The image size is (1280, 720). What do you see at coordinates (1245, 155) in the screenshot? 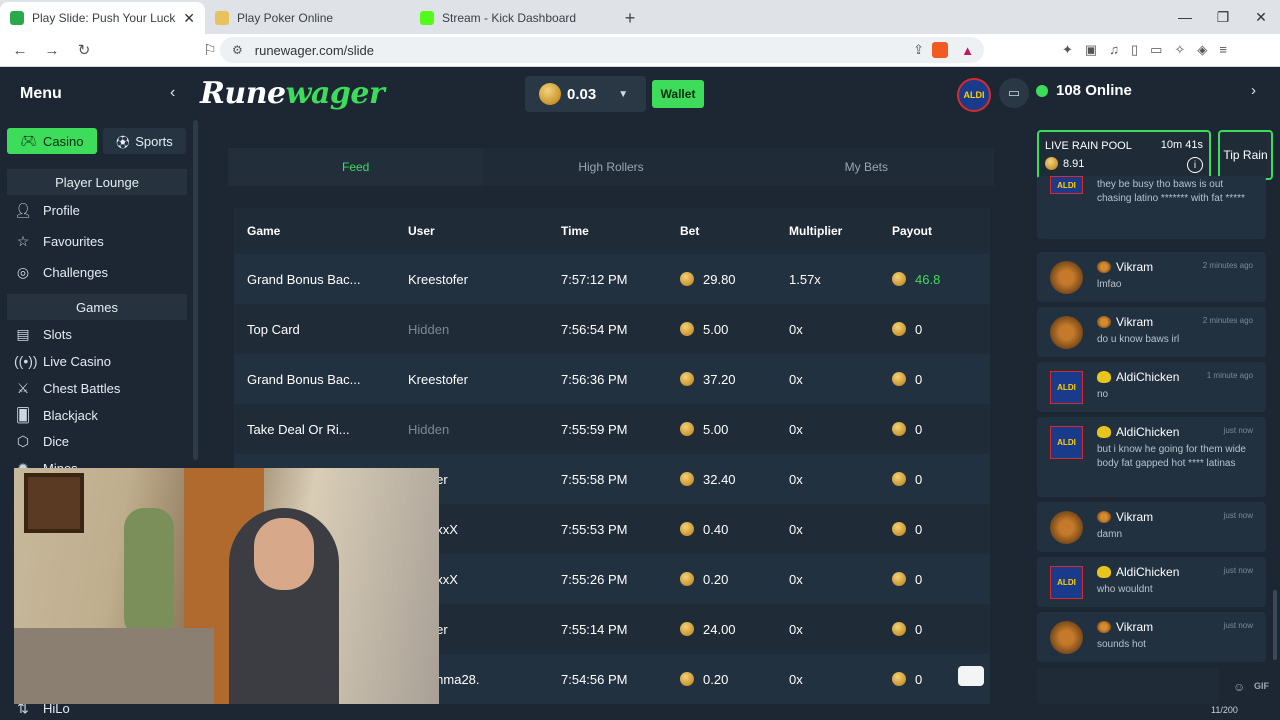
I see `tip-rain-button: Tip Rain` at bounding box center [1245, 155].